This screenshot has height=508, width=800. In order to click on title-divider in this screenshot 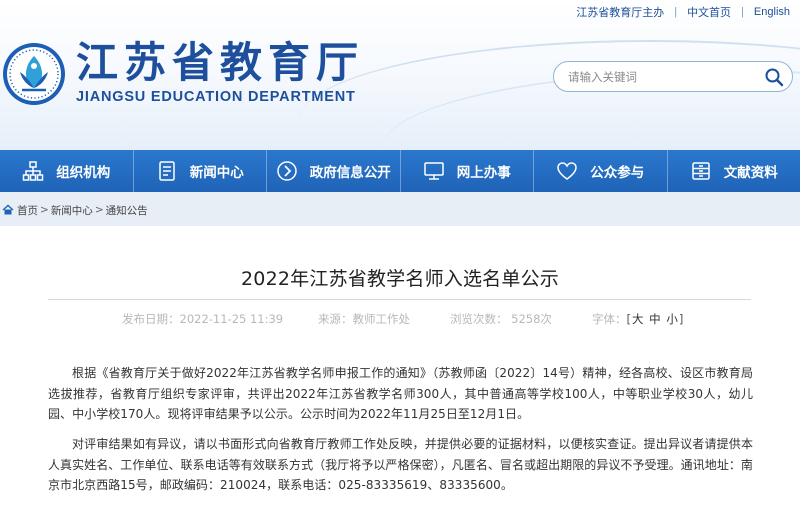, I will do `click(399, 299)`.